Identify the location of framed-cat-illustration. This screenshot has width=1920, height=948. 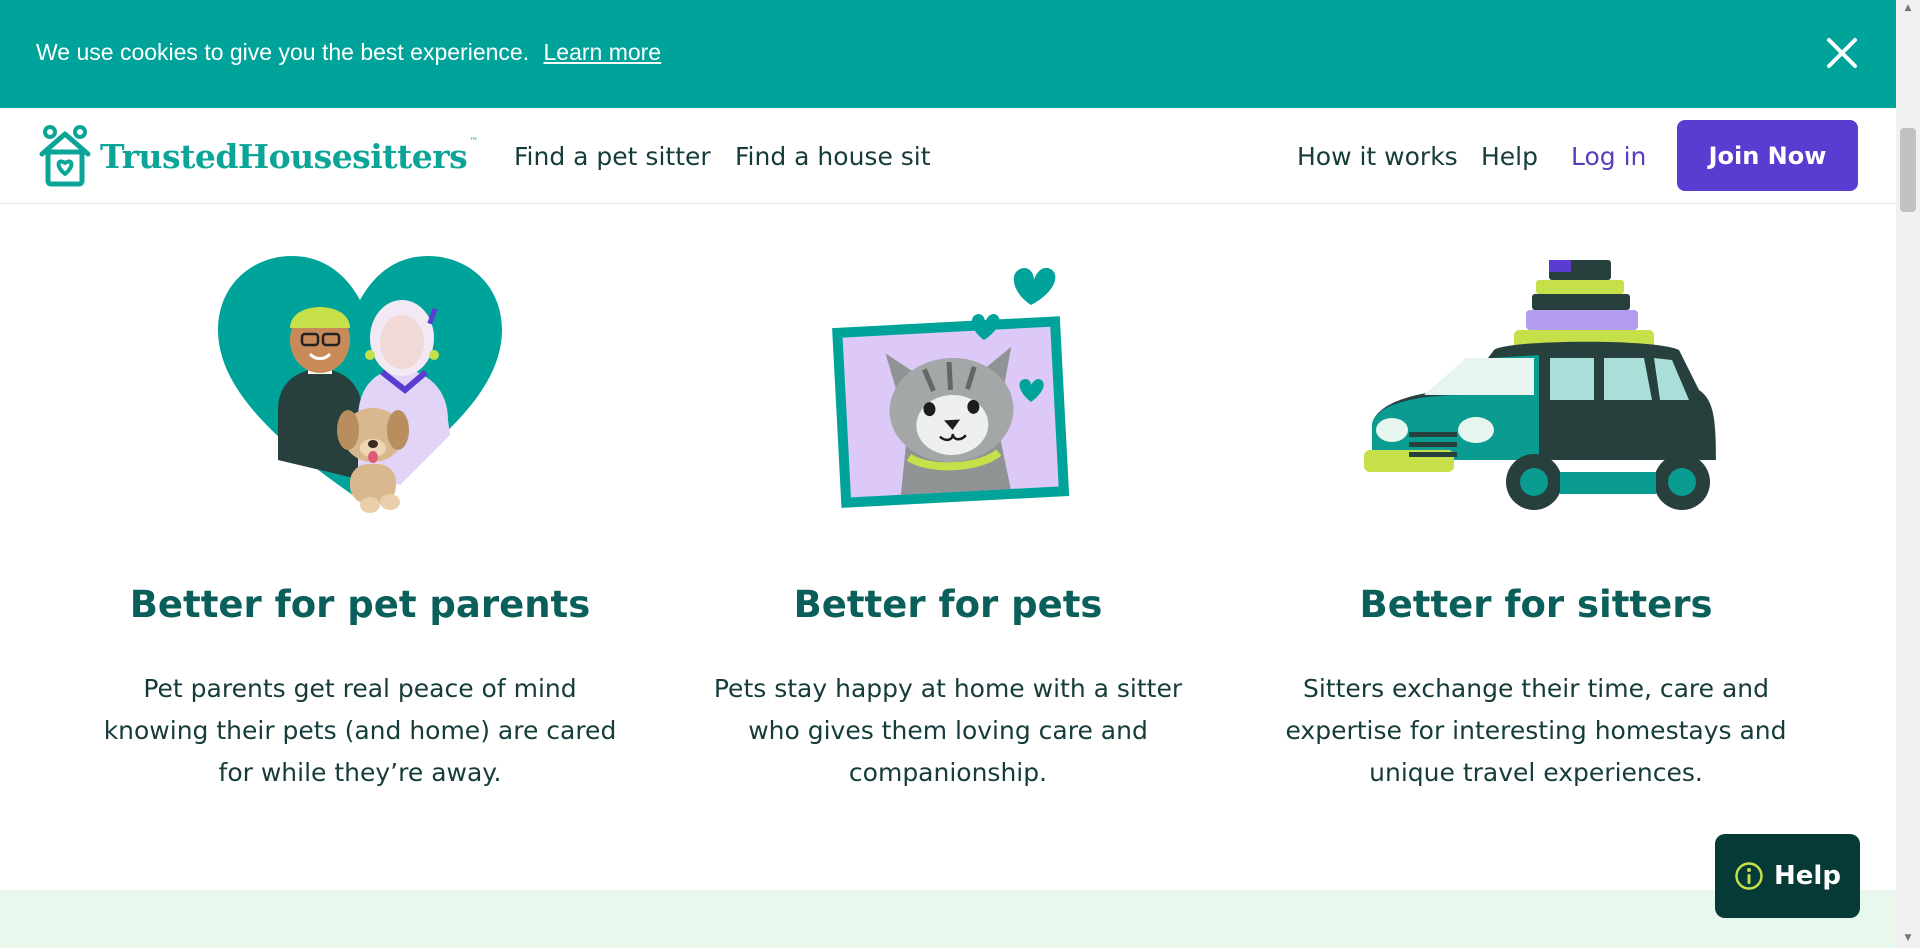
(951, 387).